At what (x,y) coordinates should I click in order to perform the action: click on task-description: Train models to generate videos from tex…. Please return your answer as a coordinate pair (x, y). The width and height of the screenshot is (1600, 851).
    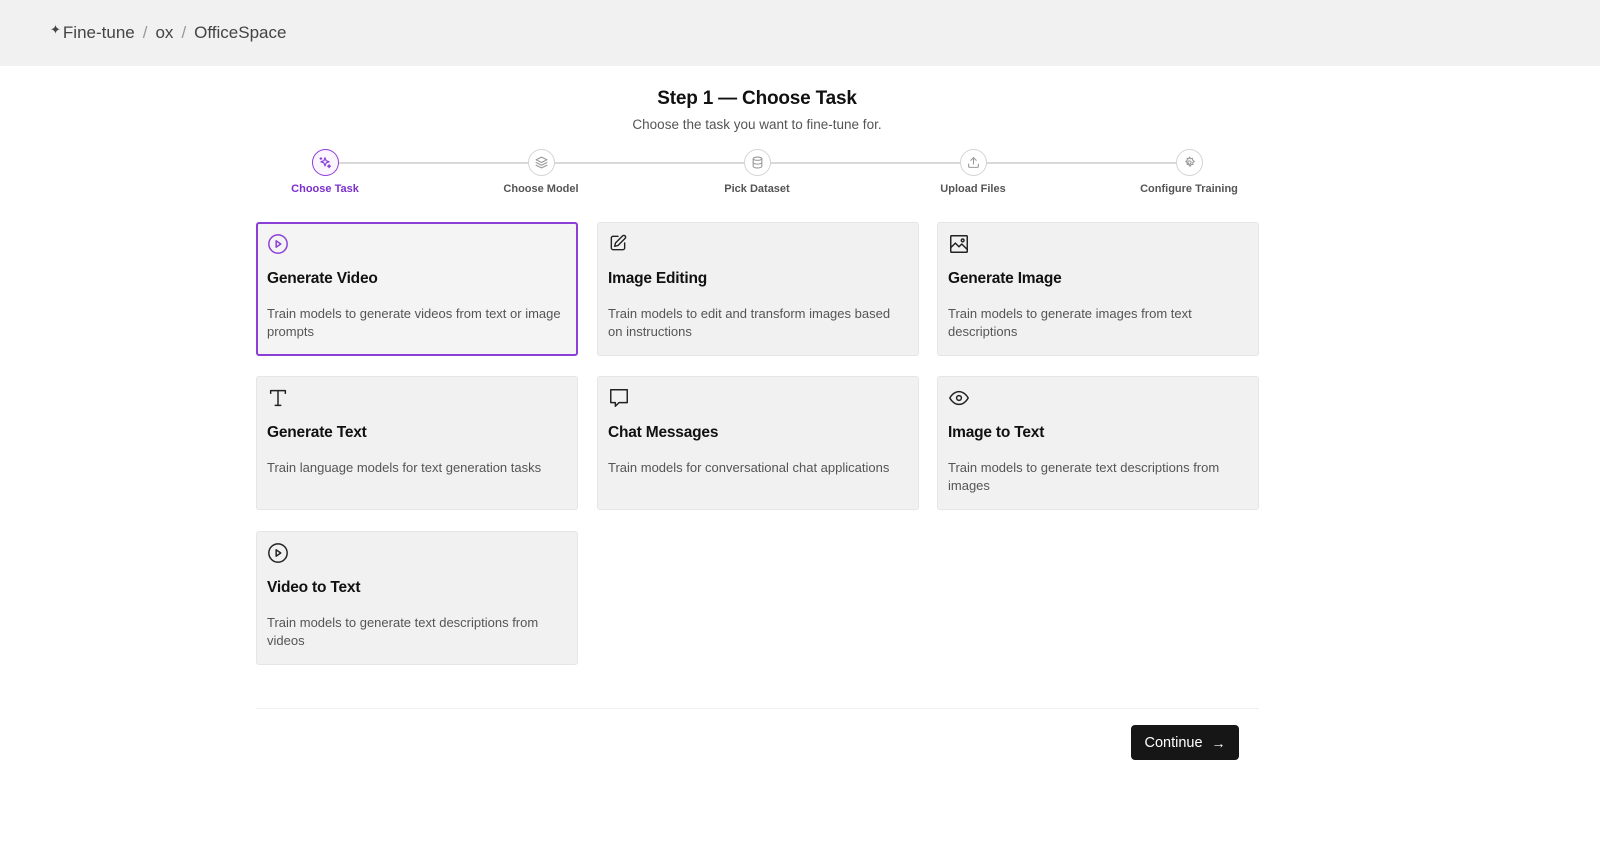
    Looking at the image, I should click on (414, 322).